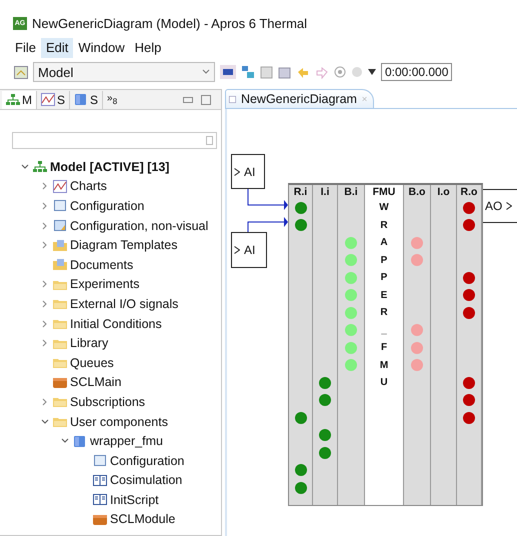  What do you see at coordinates (114, 140) in the screenshot?
I see `search-field` at bounding box center [114, 140].